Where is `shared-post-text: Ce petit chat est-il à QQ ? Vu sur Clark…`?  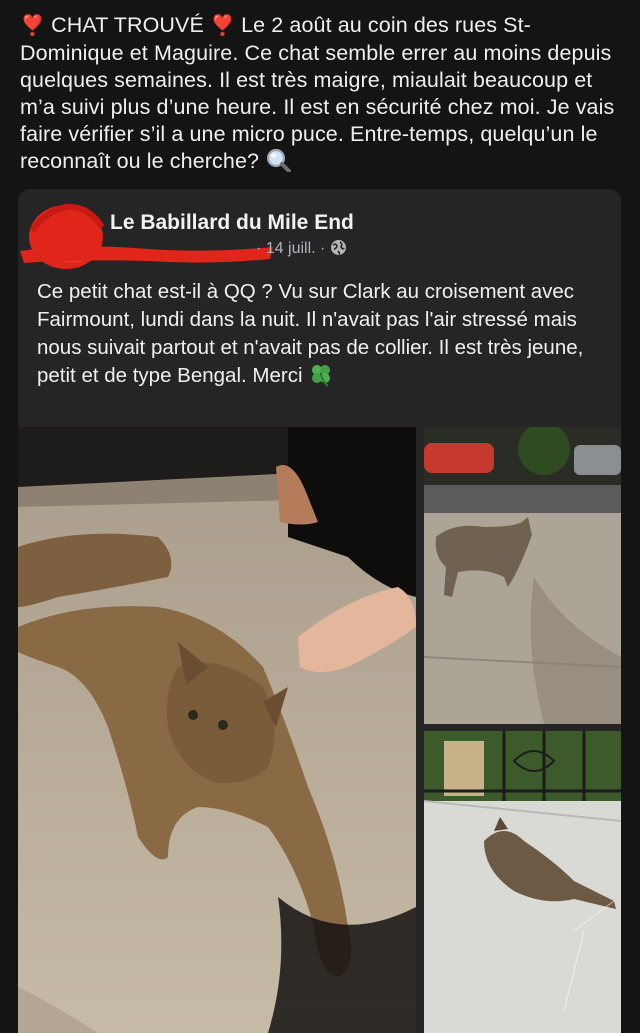
shared-post-text: Ce petit chat est-il à QQ ? Vu sur Clark… is located at coordinates (310, 334).